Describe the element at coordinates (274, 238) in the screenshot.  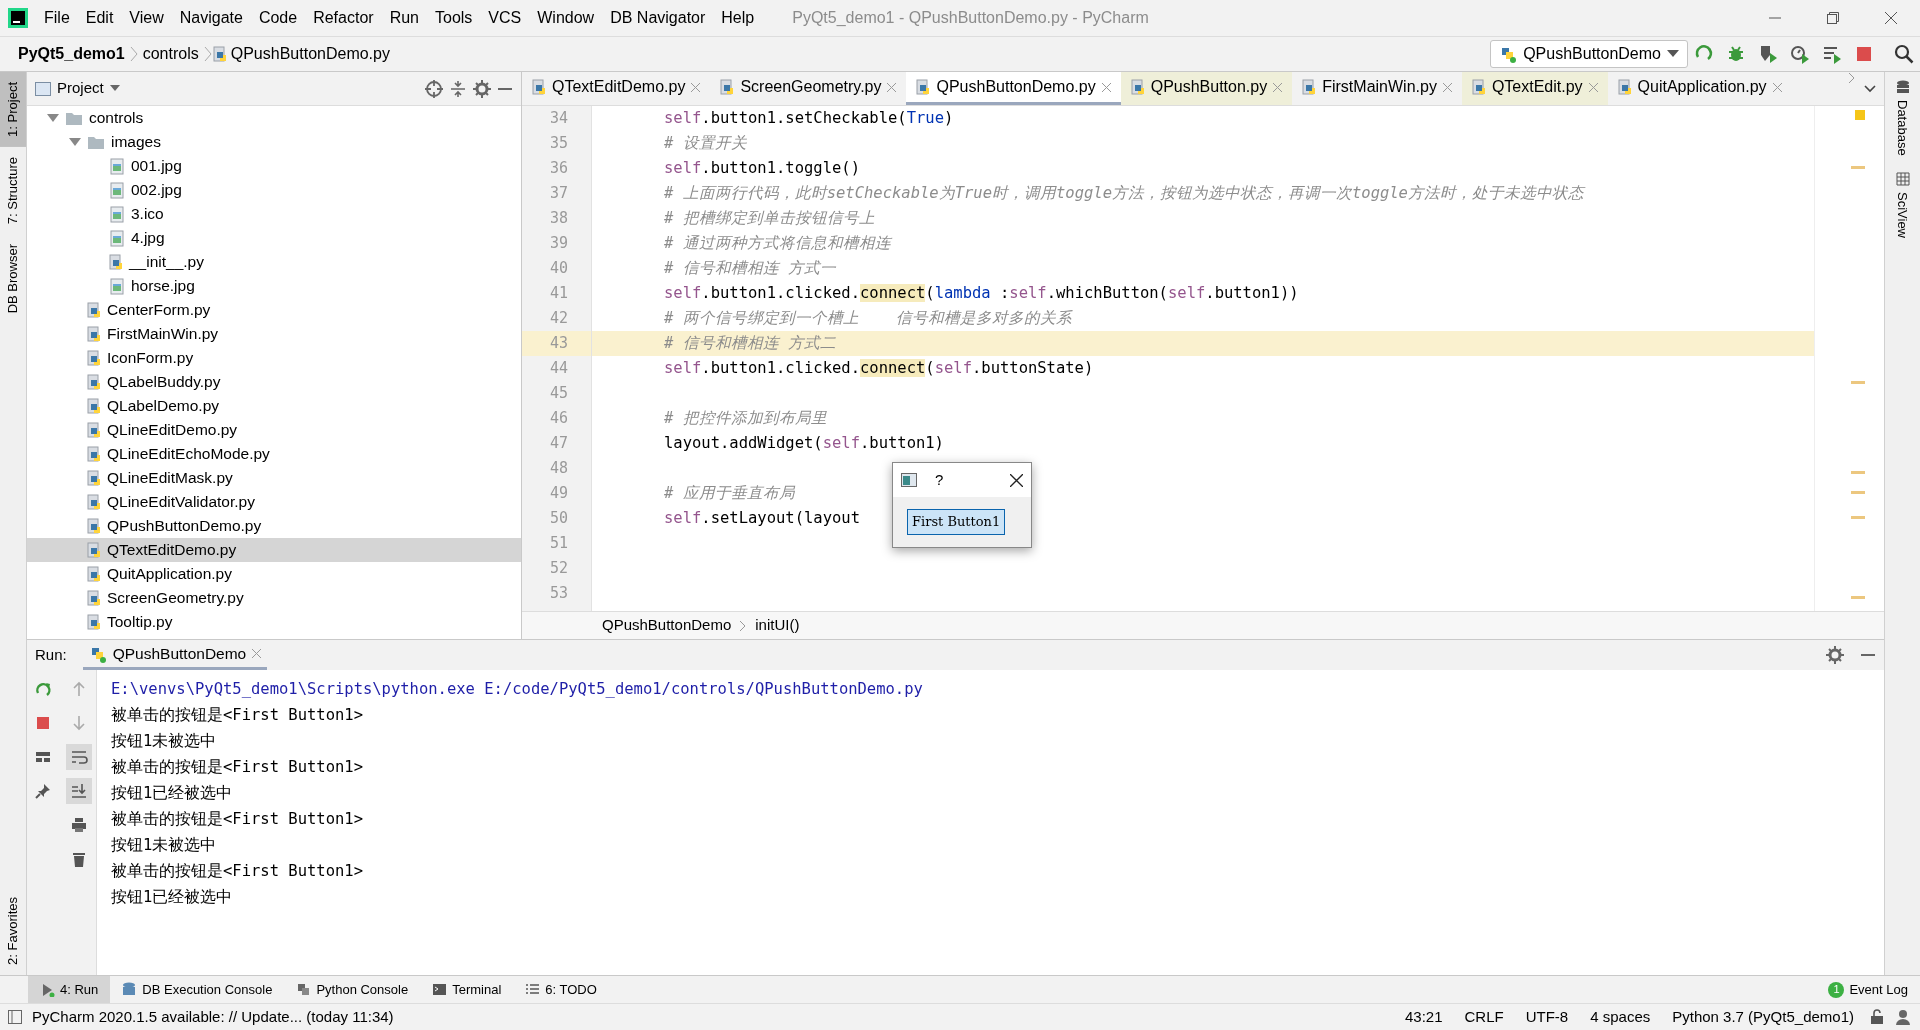
I see `tree-item: 4.jpg` at that location.